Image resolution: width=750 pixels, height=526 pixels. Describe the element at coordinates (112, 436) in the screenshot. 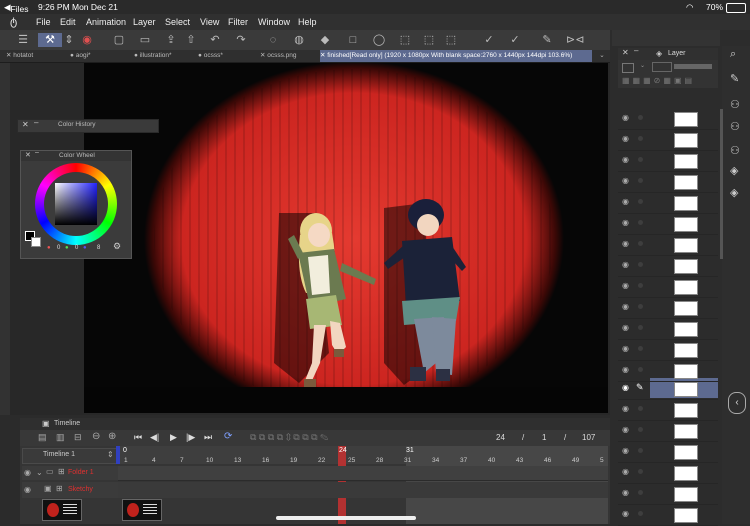

I see `zoom-in-icon: ⊕` at that location.